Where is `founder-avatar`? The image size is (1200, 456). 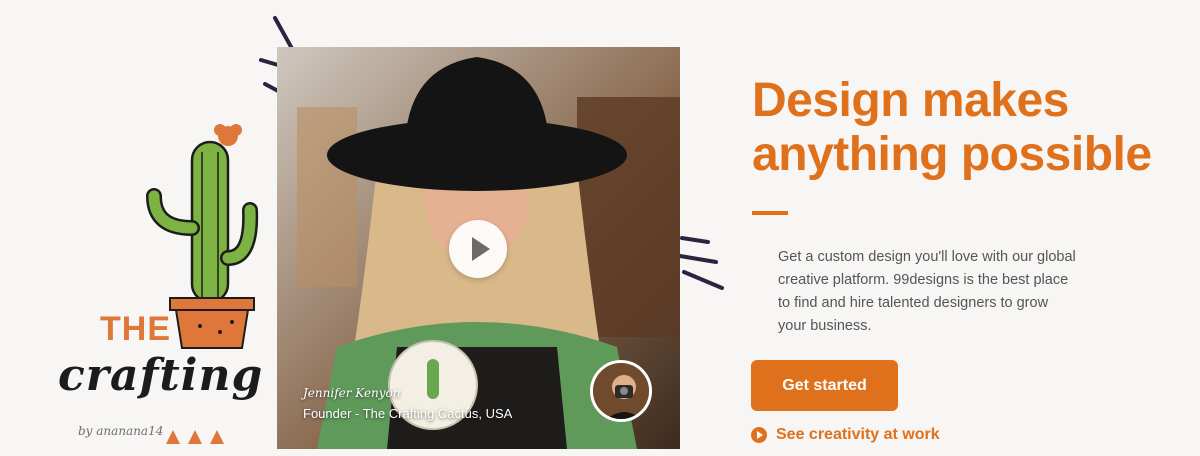 founder-avatar is located at coordinates (621, 391).